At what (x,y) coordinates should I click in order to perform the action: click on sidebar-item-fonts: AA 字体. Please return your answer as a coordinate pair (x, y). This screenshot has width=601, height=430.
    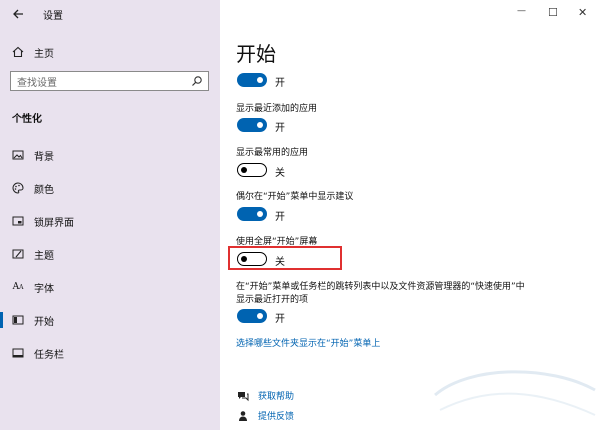
    Looking at the image, I should click on (33, 287).